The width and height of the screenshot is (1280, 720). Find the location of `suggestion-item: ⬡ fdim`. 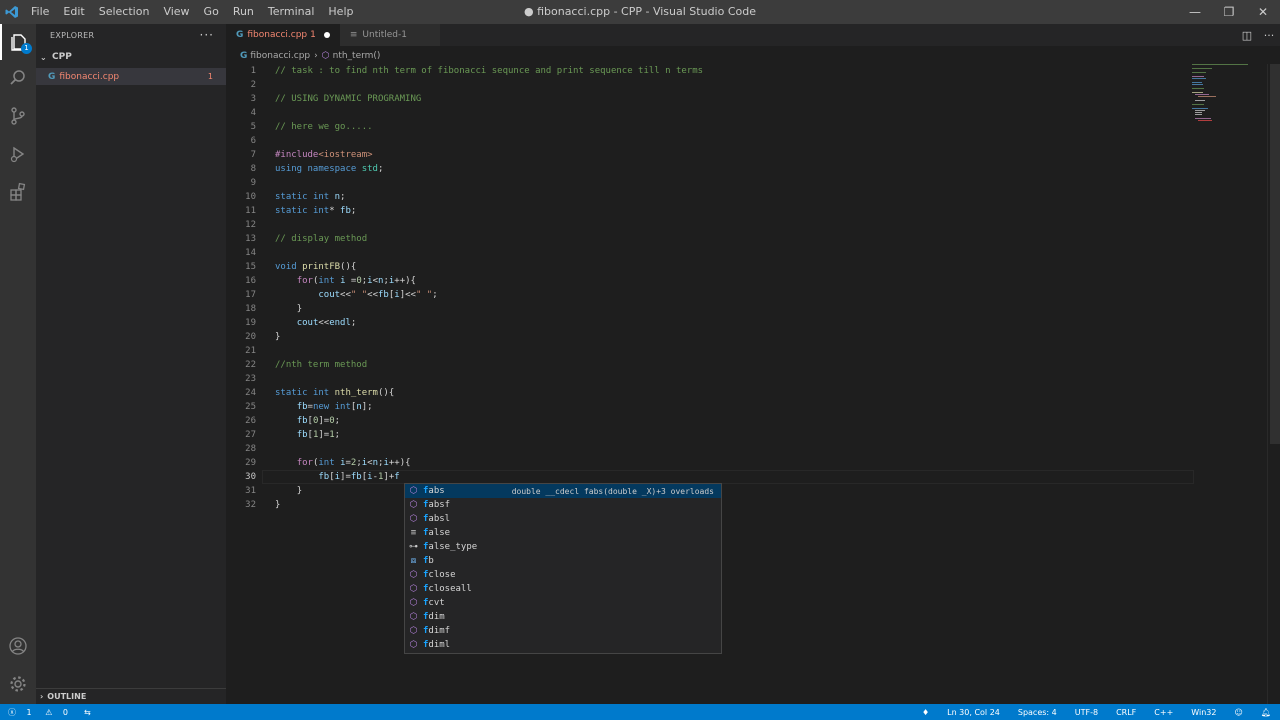

suggestion-item: ⬡ fdim is located at coordinates (563, 617).